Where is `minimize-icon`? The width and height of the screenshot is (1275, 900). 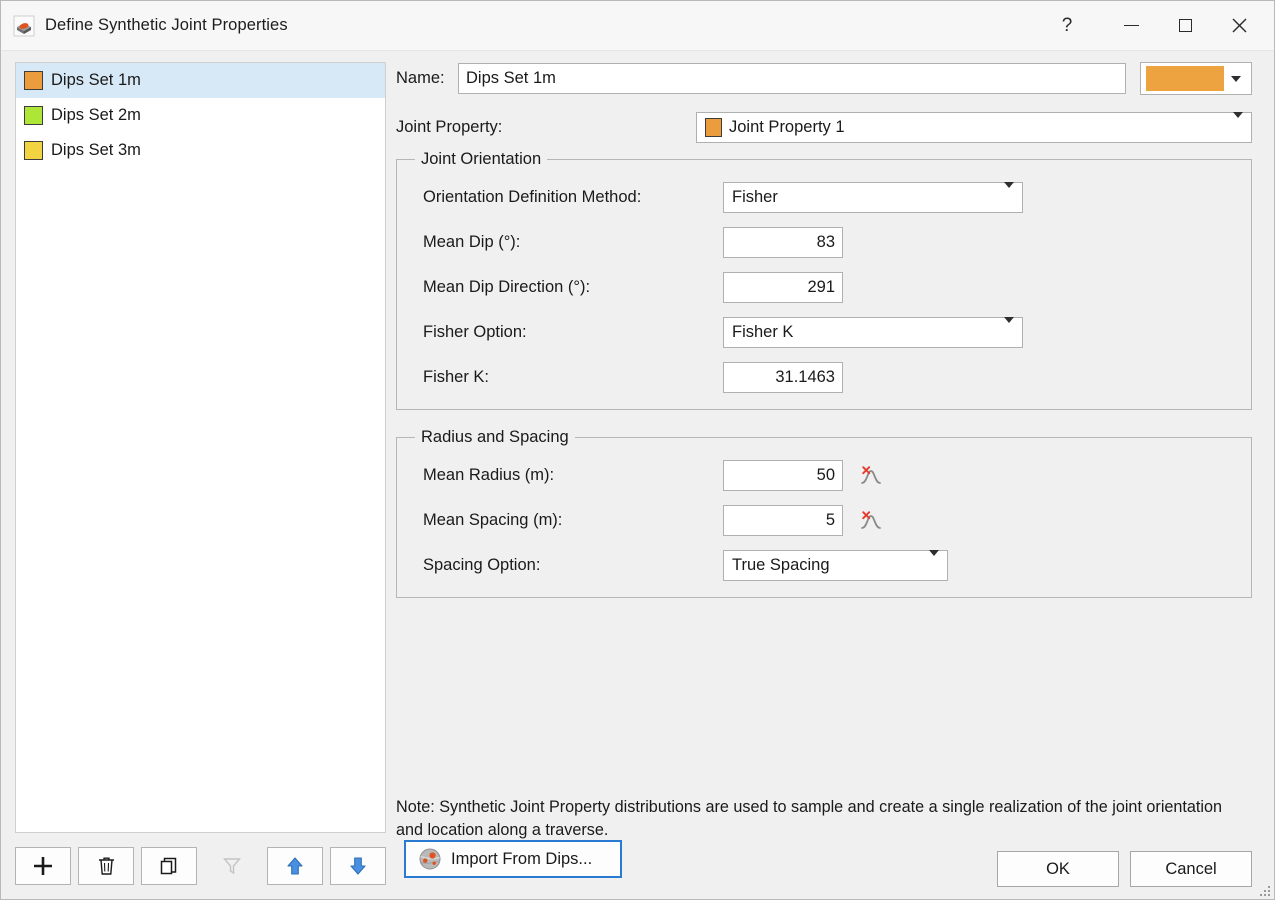 minimize-icon is located at coordinates (1131, 25).